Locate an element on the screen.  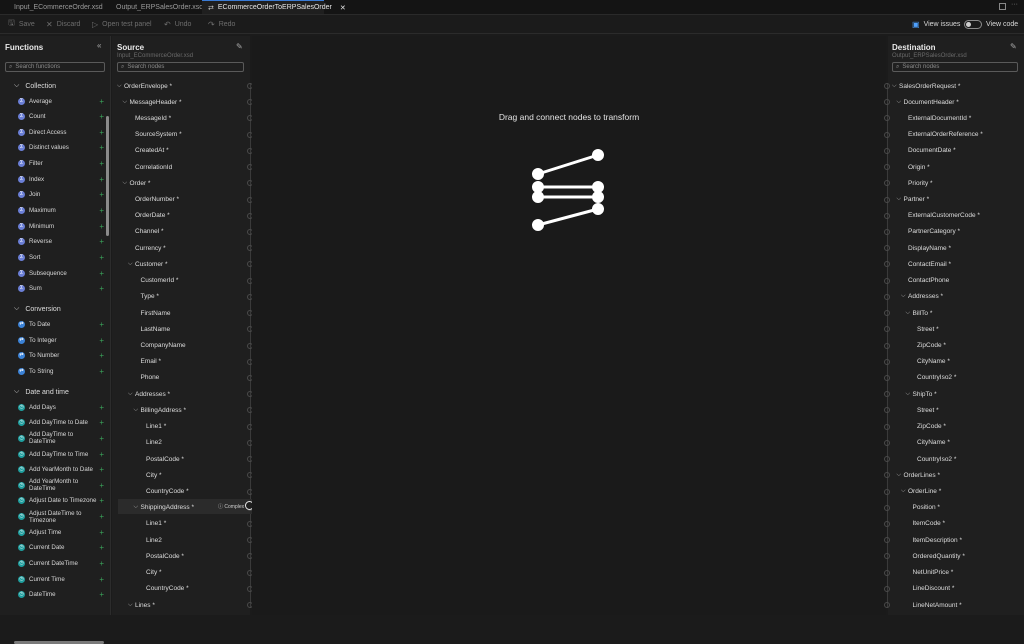
search-destination-input: ⌕ Search nodes is located at coordinates (955, 67).